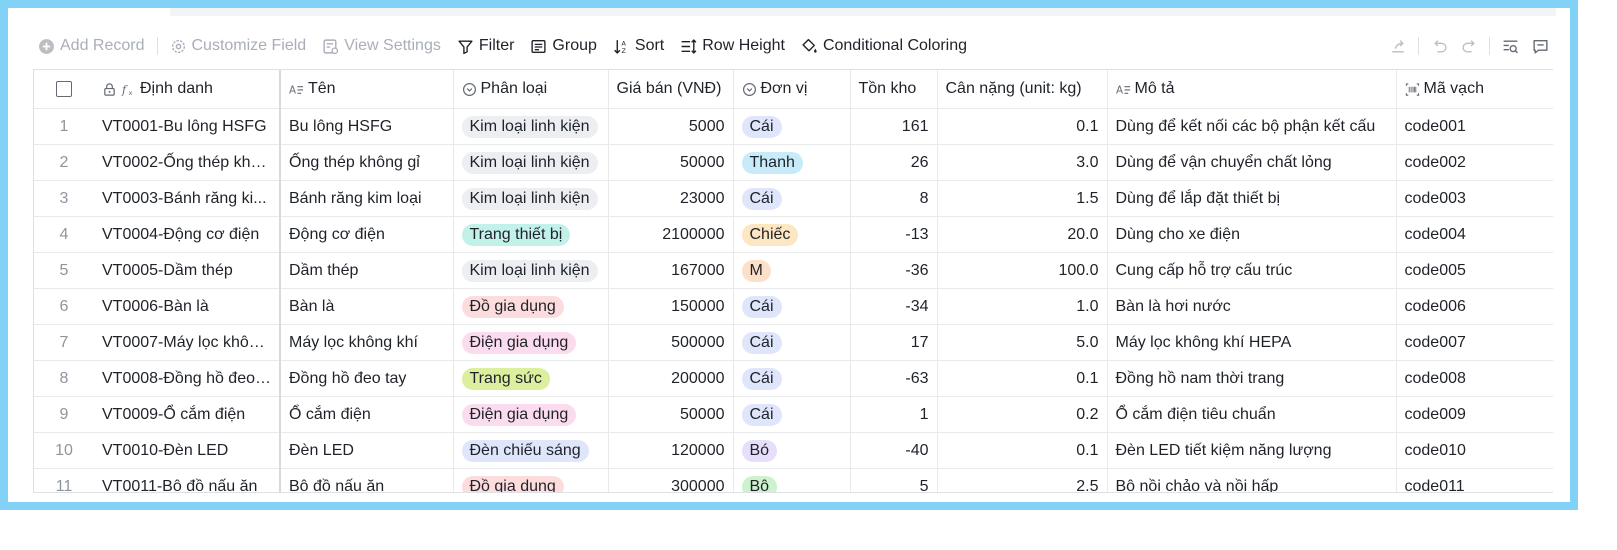  I want to click on cell-name: Dầm thép, so click(367, 270).